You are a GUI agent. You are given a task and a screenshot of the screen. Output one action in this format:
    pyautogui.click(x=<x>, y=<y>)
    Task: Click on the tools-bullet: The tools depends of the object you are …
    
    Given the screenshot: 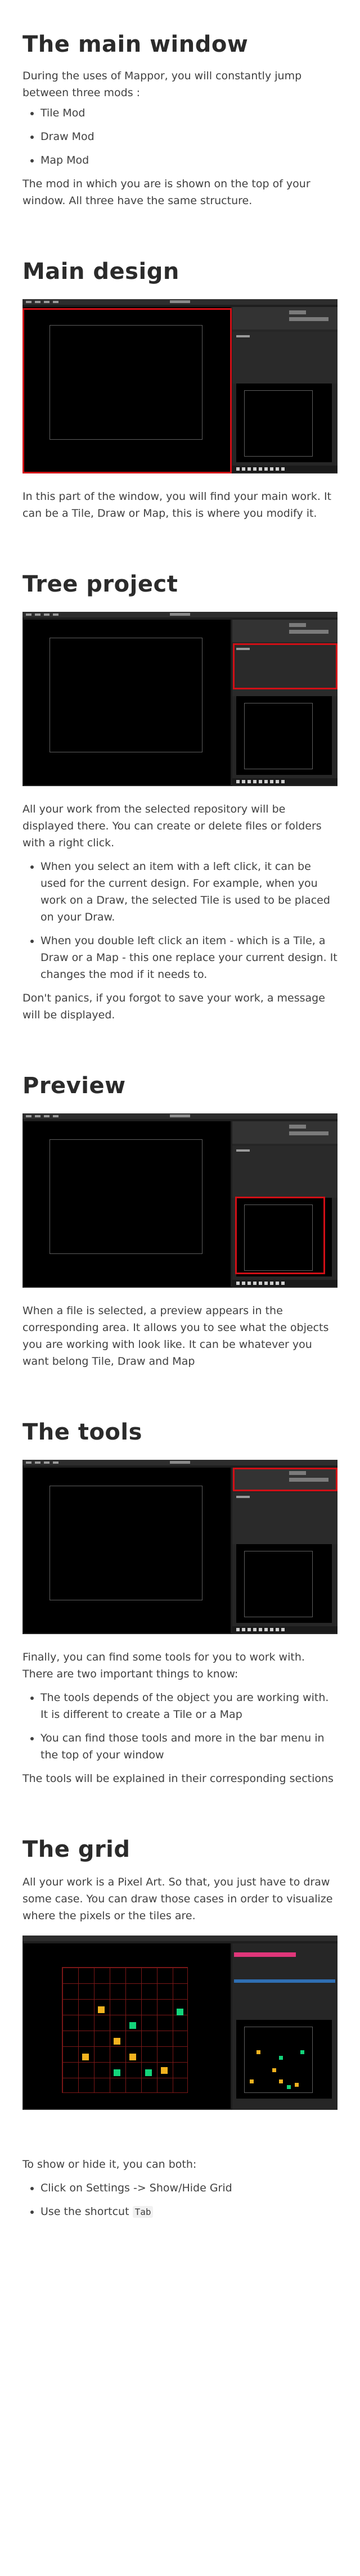 What is the action you would take?
    pyautogui.click(x=189, y=1706)
    